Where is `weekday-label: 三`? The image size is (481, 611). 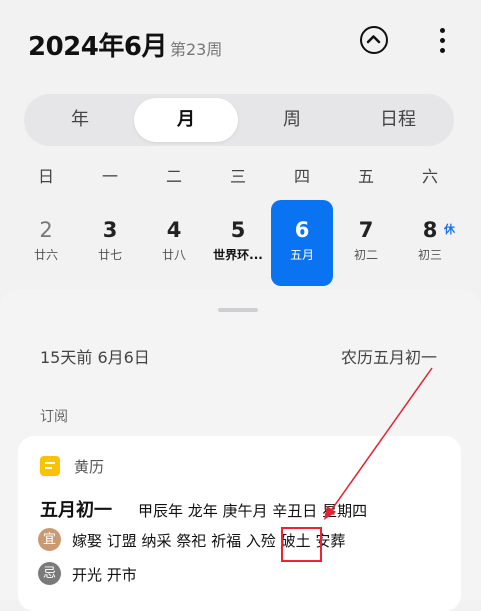 weekday-label: 三 is located at coordinates (237, 176).